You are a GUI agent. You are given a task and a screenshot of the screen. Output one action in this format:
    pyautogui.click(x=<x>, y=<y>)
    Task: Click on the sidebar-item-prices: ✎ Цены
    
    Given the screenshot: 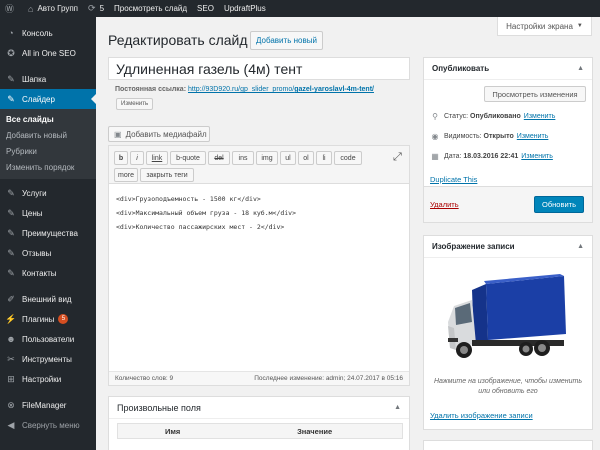 What is the action you would take?
    pyautogui.click(x=48, y=213)
    